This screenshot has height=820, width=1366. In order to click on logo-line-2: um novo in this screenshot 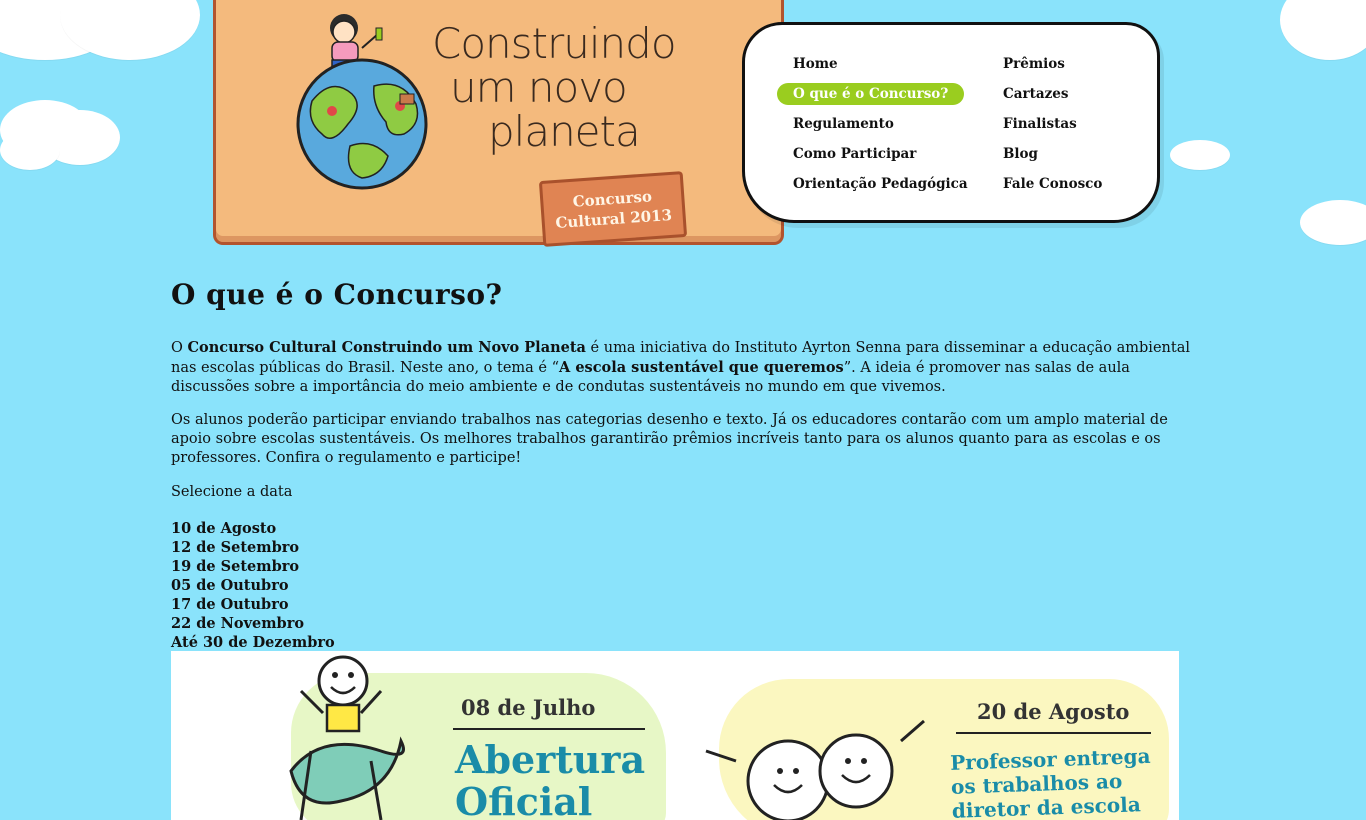, I will do `click(539, 87)`.